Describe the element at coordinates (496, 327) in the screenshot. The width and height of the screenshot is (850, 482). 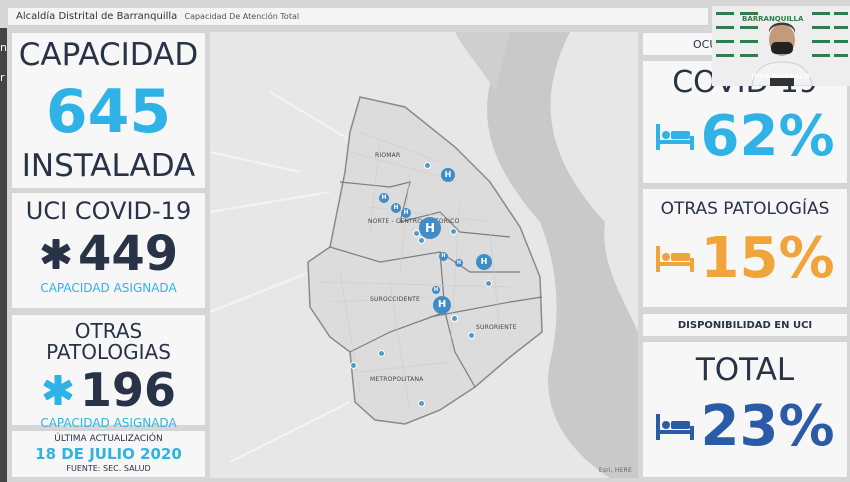
I see `map-label-suroriente: SURORIENTE` at that location.